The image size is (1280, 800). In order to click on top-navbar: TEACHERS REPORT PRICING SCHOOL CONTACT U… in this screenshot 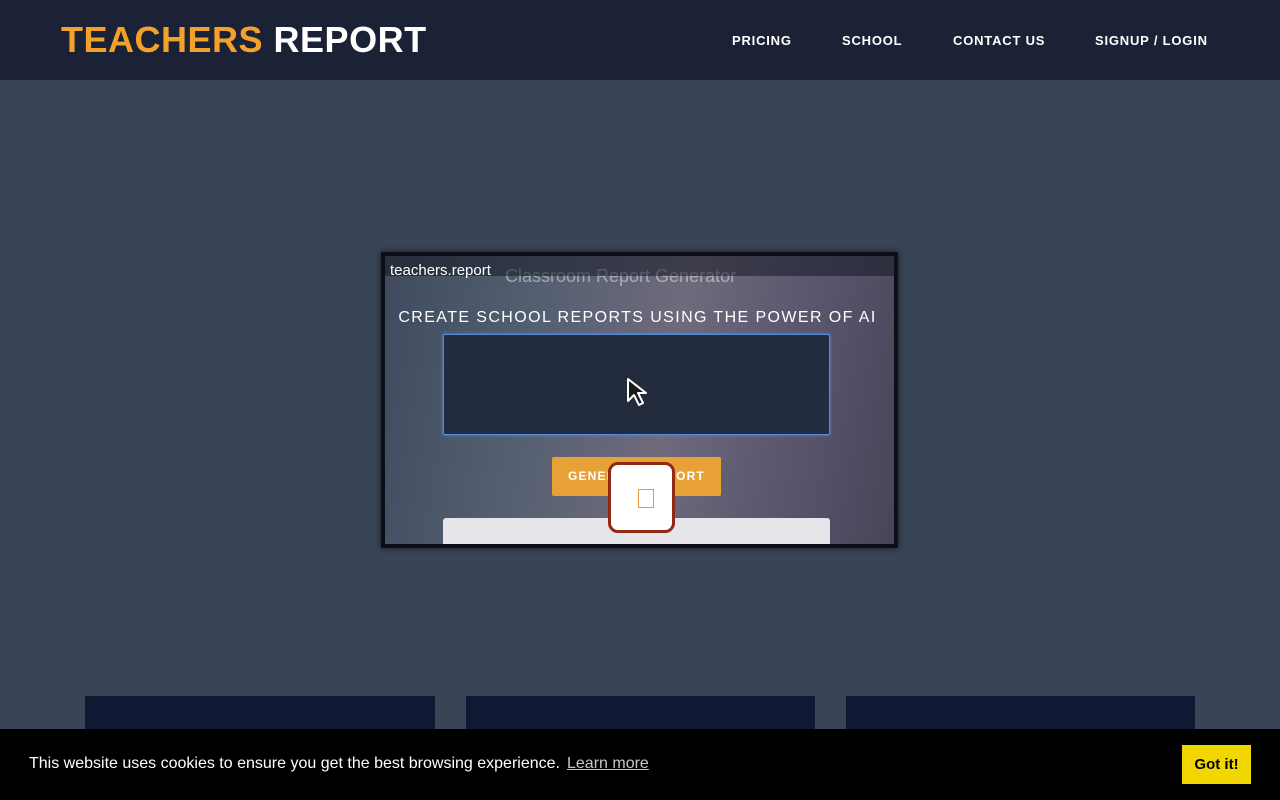, I will do `click(640, 40)`.